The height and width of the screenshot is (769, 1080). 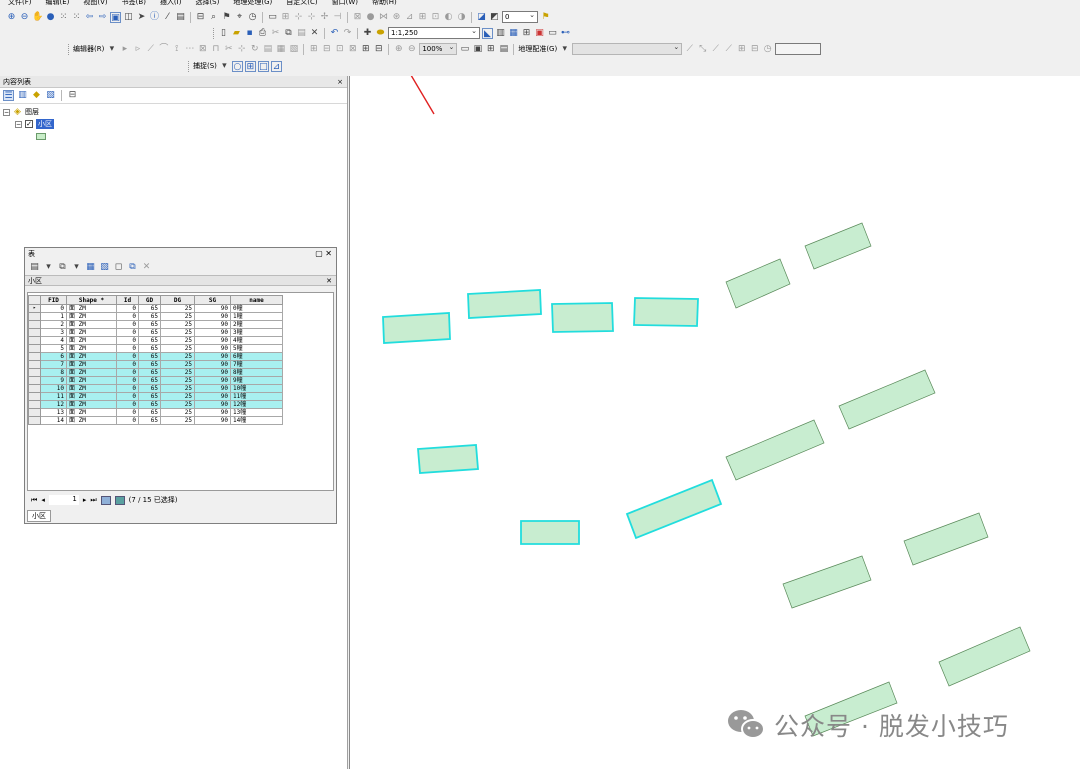 What do you see at coordinates (565, 33) in the screenshot?
I see `model-builder-icon: ⊷` at bounding box center [565, 33].